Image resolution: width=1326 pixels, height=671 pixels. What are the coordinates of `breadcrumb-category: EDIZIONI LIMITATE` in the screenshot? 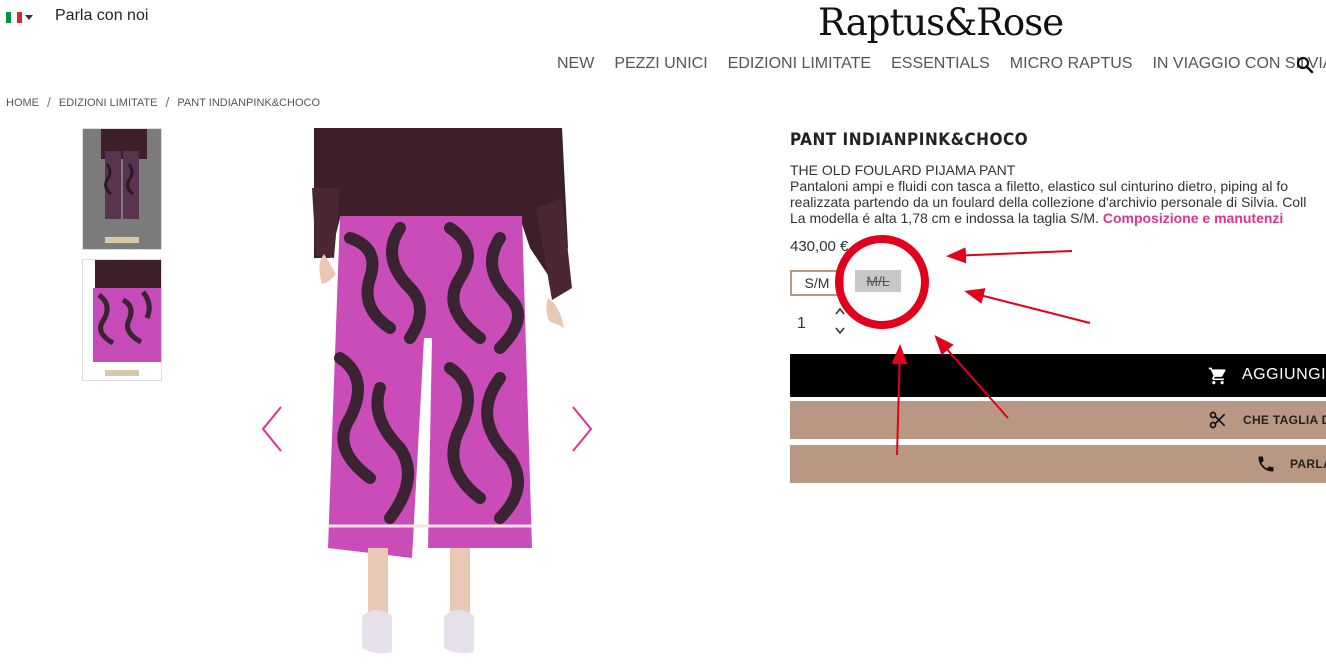 It's located at (108, 103).